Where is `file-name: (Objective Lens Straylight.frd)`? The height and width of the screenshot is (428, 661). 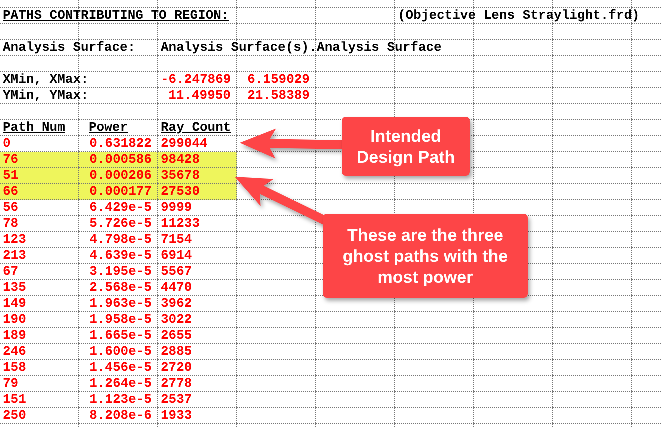 file-name: (Objective Lens Straylight.frd) is located at coordinates (519, 16).